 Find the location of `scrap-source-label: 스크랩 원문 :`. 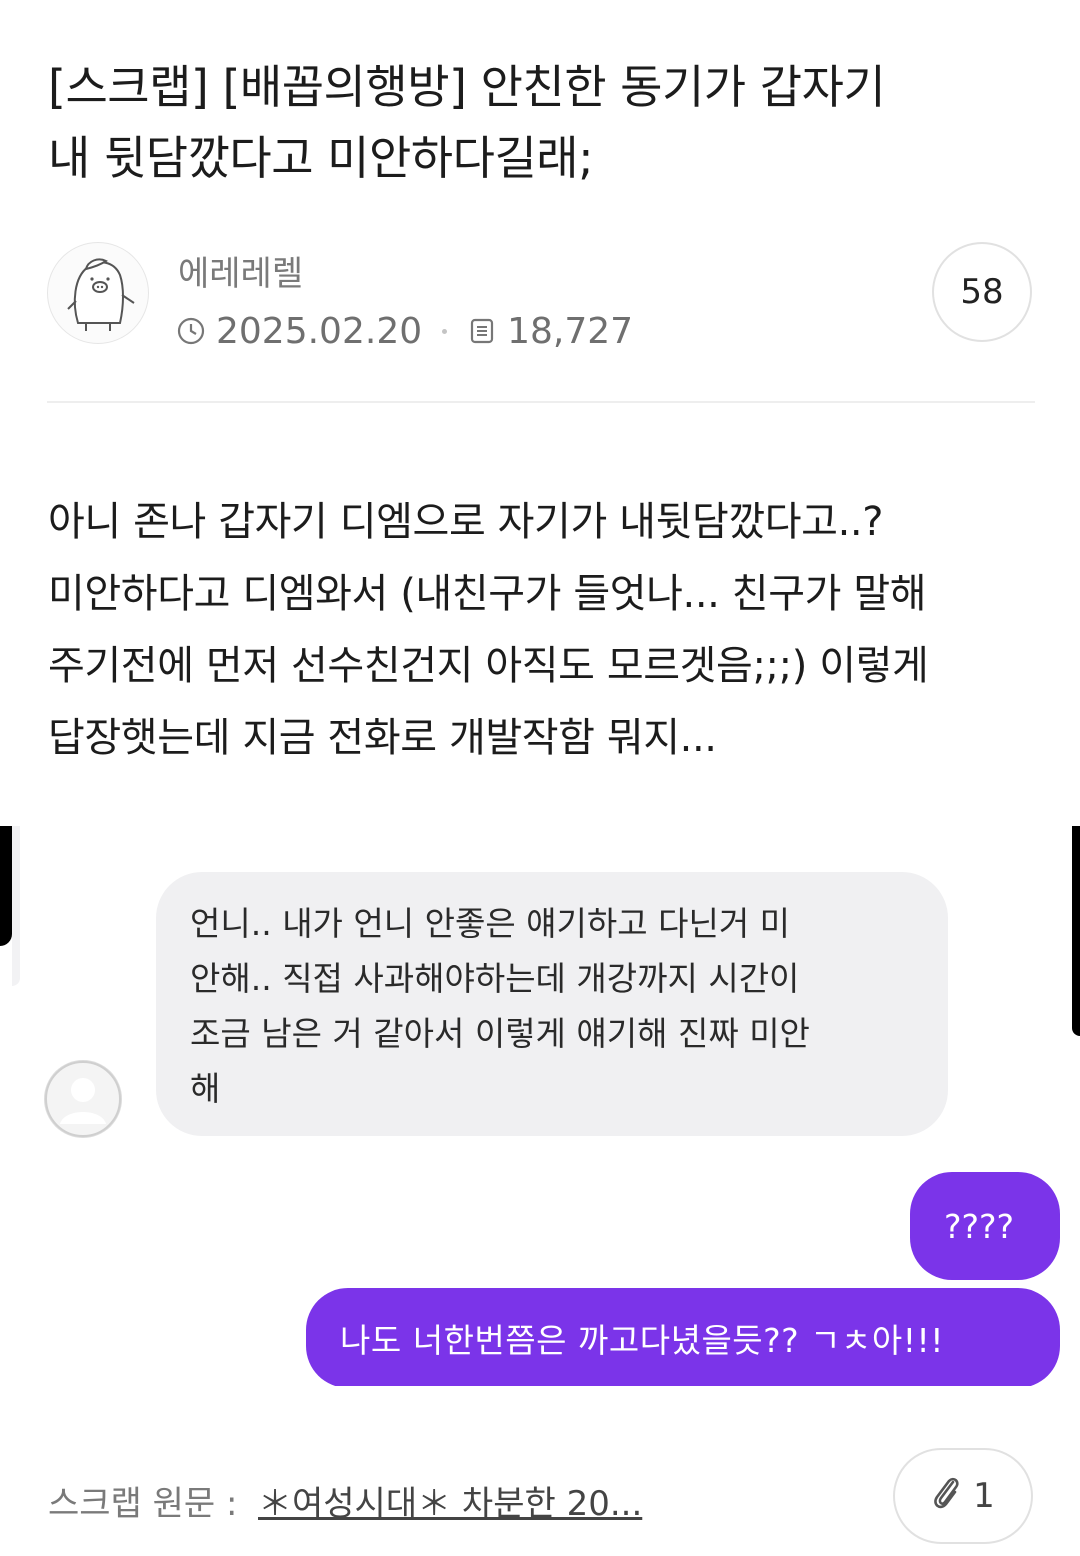

scrap-source-label: 스크랩 원문 : is located at coordinates (143, 1504).